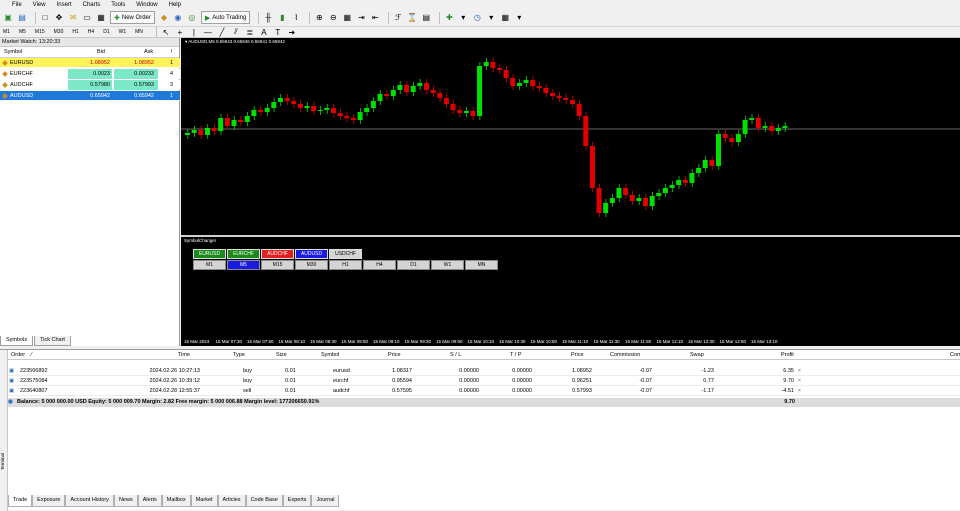  Describe the element at coordinates (204, 501) in the screenshot. I see `terminal-tab-market: Market` at that location.